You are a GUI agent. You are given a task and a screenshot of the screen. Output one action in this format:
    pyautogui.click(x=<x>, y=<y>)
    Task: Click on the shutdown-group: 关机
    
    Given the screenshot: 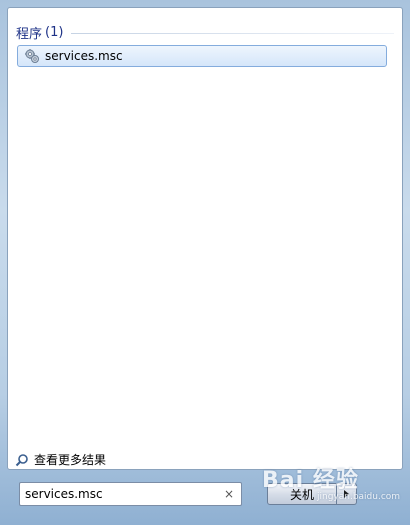 What is the action you would take?
    pyautogui.click(x=312, y=494)
    